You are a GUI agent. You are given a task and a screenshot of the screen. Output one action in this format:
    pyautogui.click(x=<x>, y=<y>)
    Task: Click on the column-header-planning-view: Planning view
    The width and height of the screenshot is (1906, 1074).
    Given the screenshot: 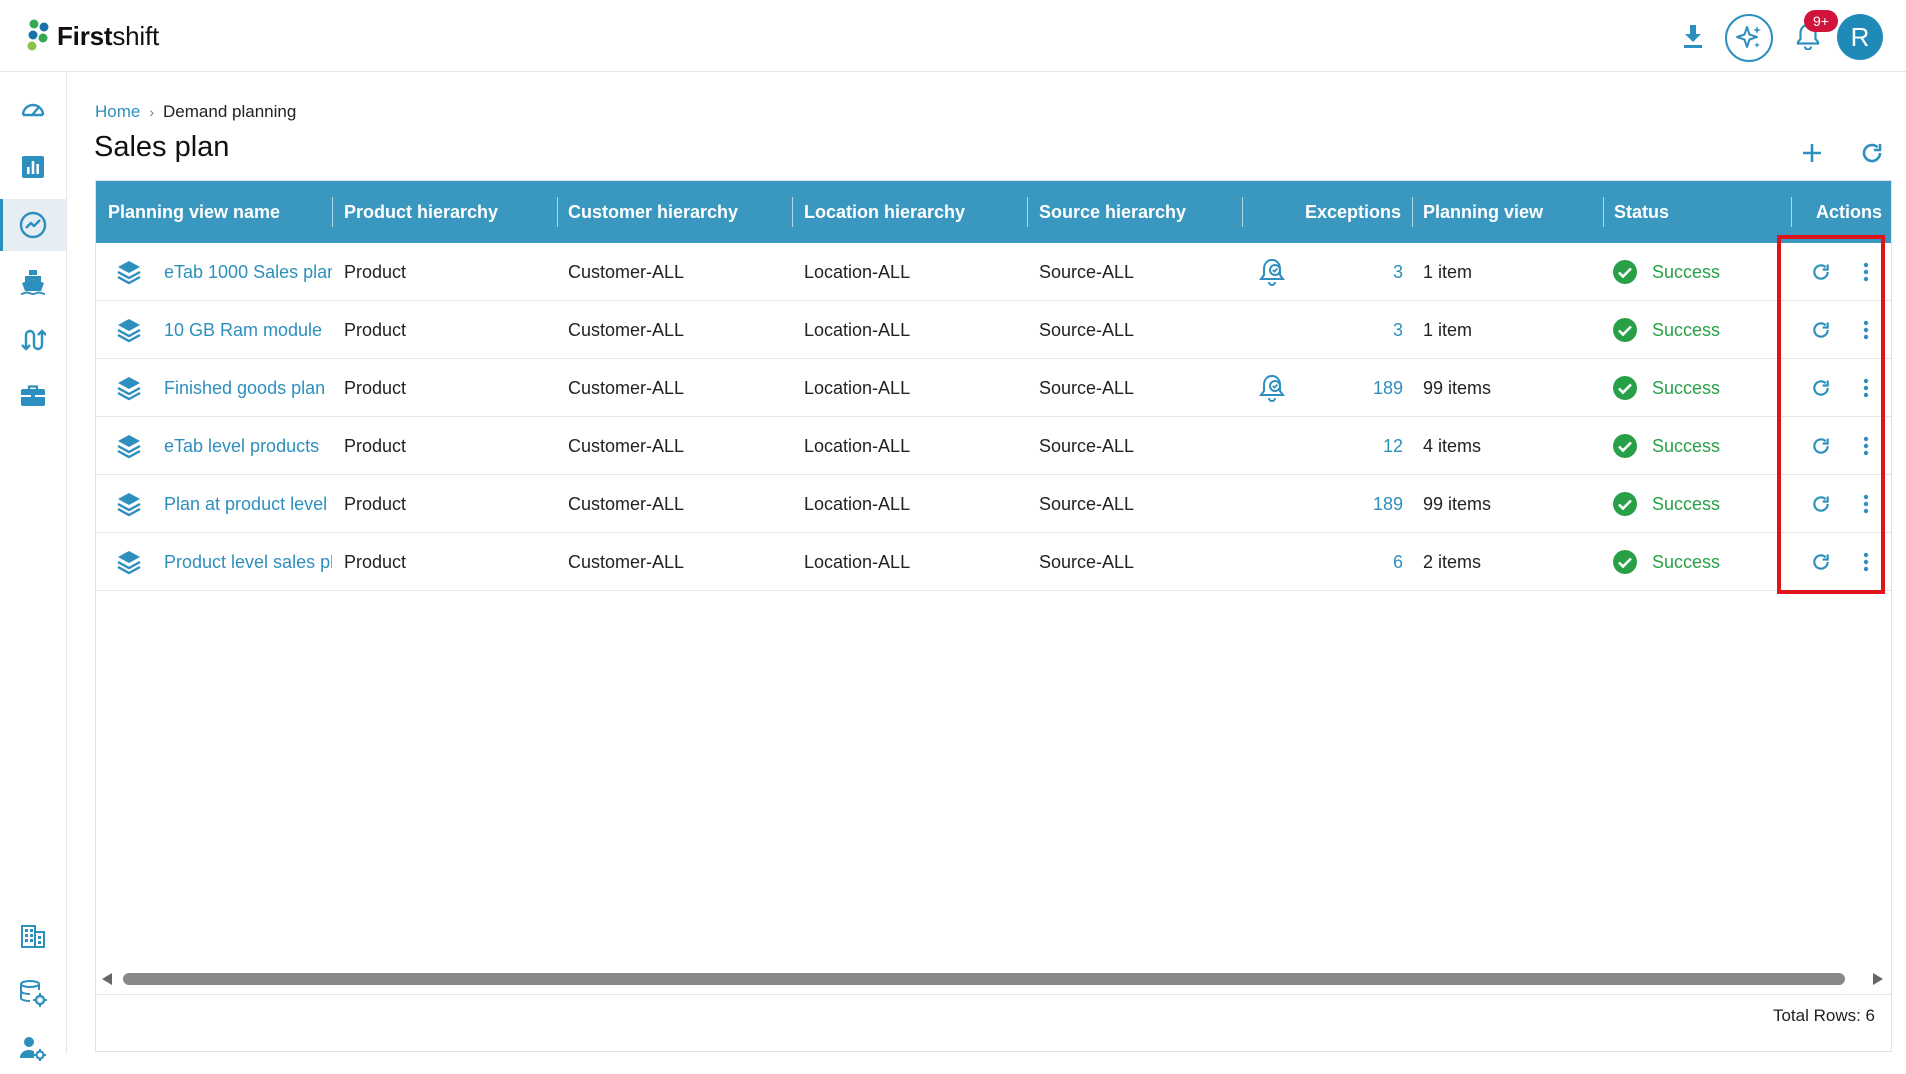 What is the action you would take?
    pyautogui.click(x=1483, y=212)
    